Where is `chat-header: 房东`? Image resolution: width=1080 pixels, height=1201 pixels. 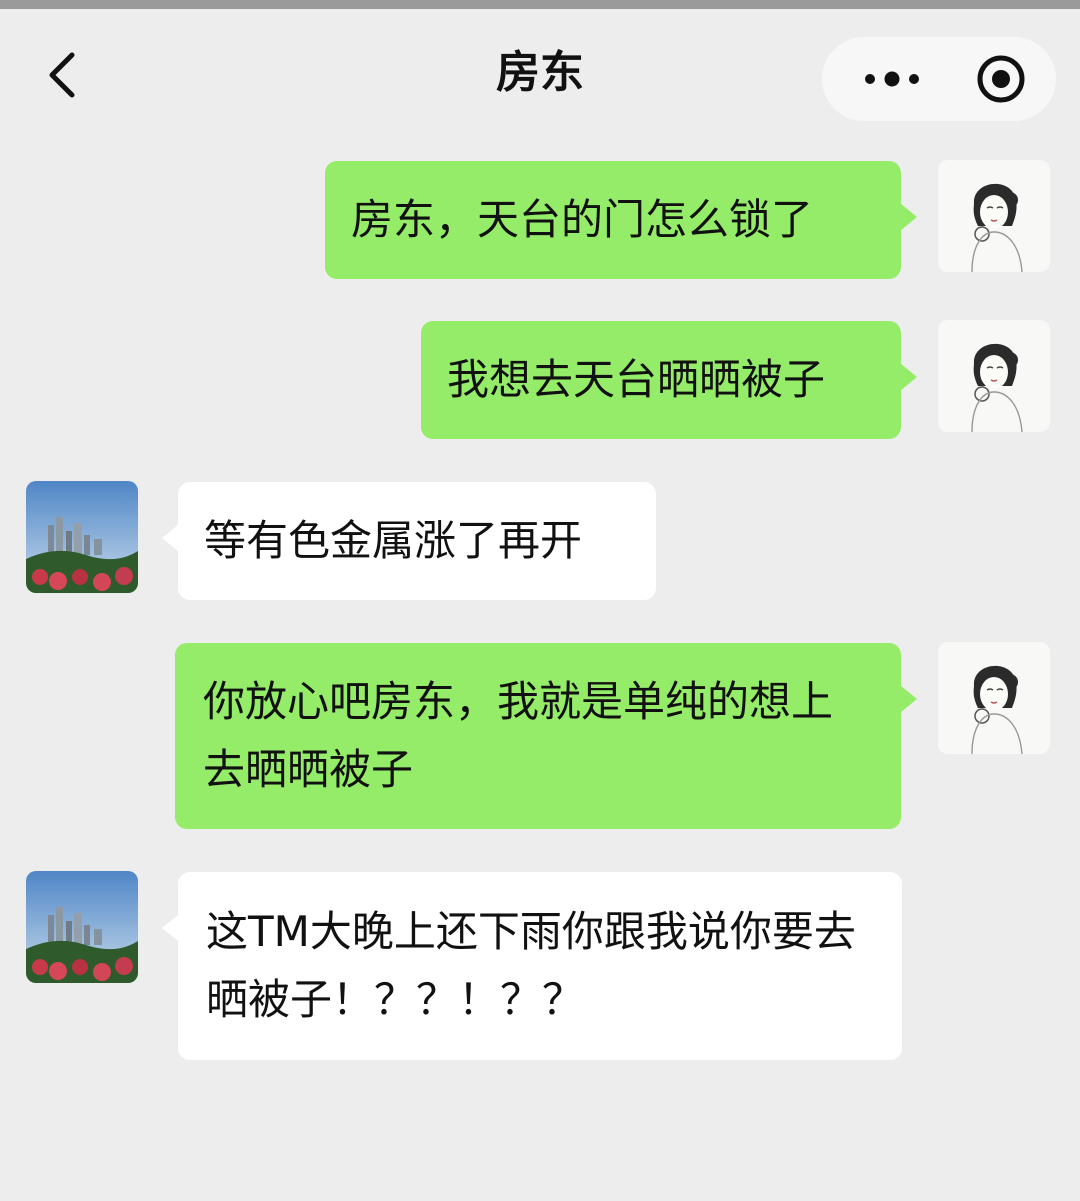 chat-header: 房东 is located at coordinates (540, 69).